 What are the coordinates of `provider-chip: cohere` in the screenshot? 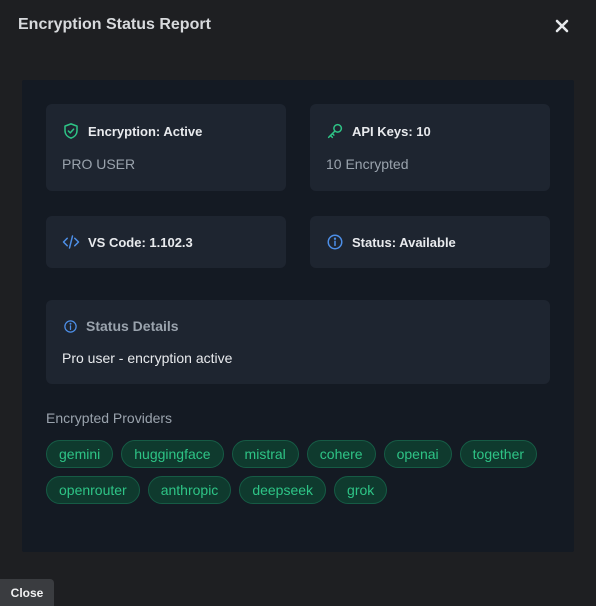 It's located at (341, 454).